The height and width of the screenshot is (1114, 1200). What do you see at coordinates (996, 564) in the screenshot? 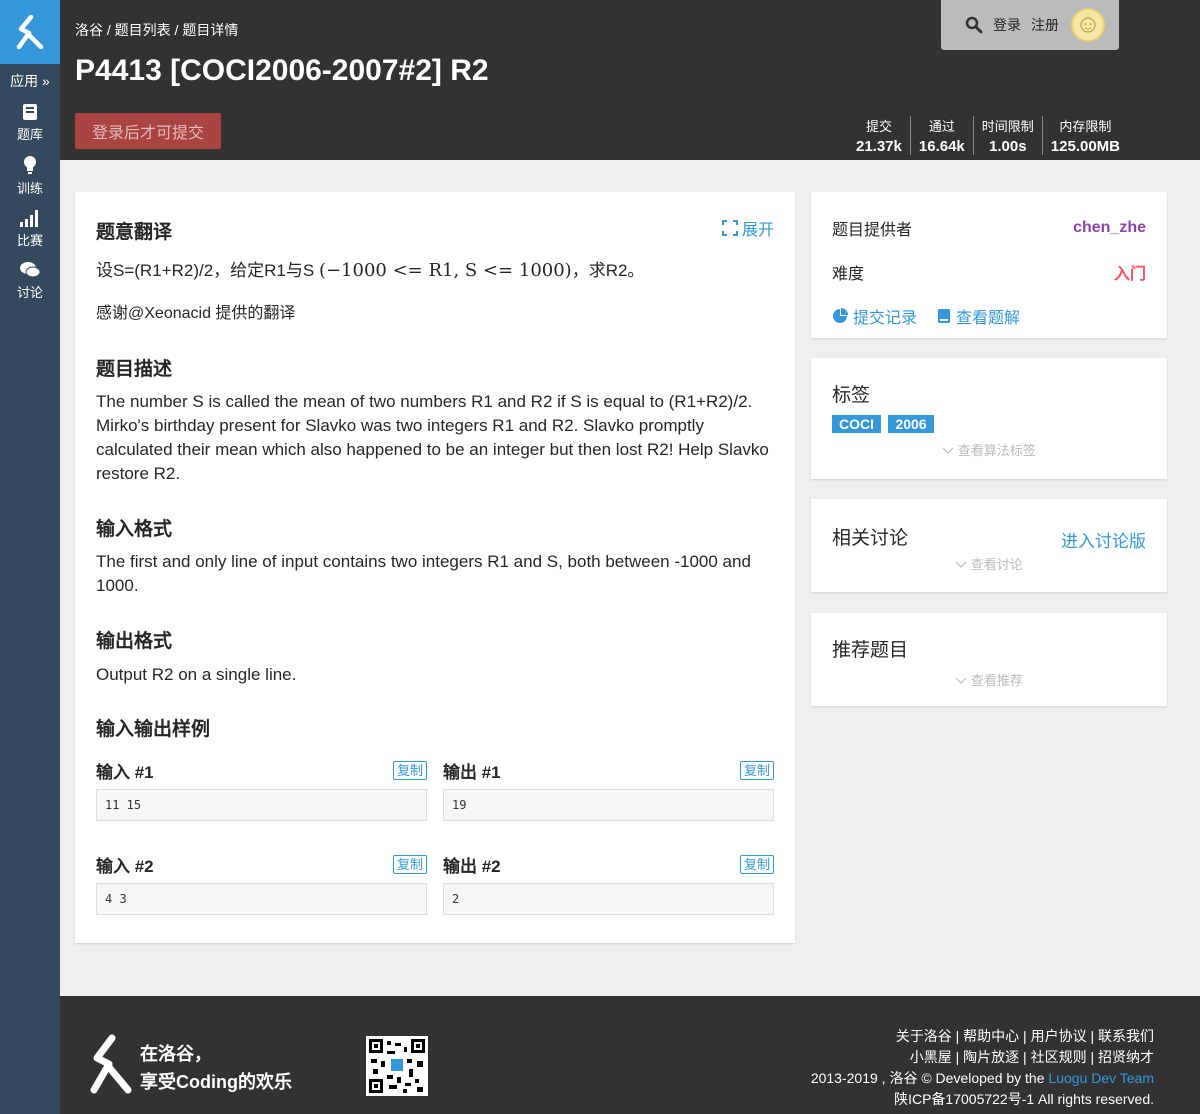
I see `show-discussion-label: 查看讨论` at bounding box center [996, 564].